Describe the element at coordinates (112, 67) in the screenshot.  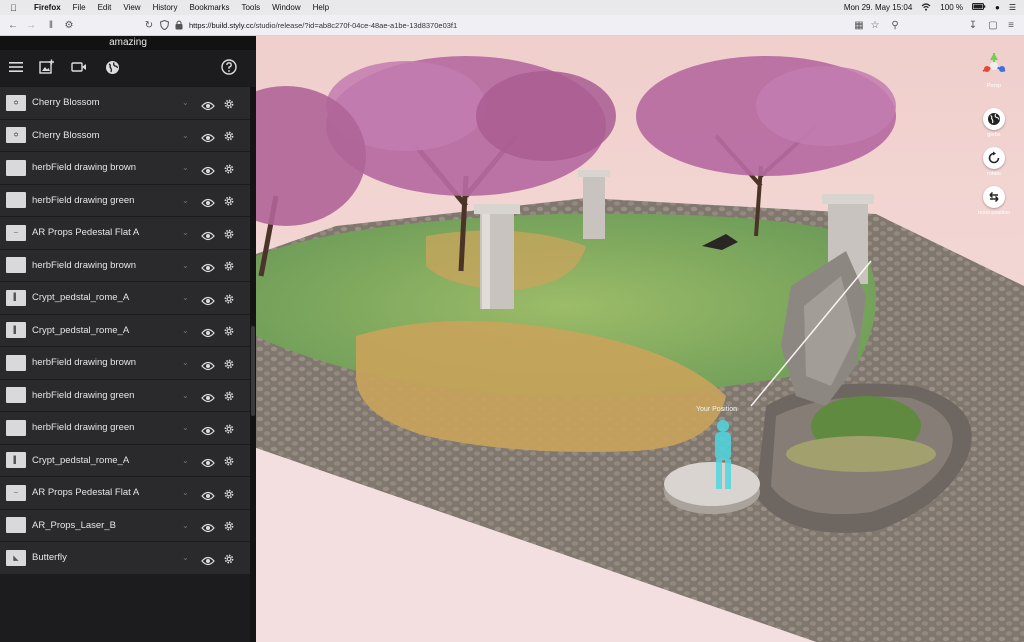
I see `globe-publish-icon` at that location.